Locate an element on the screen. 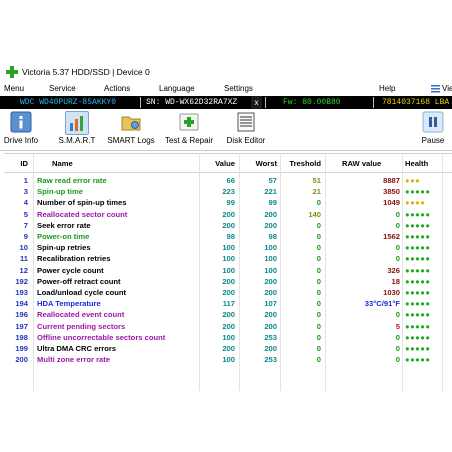  table-row: 9 Power-on time 98 98 0 1562 ●●●●● is located at coordinates (228, 236).